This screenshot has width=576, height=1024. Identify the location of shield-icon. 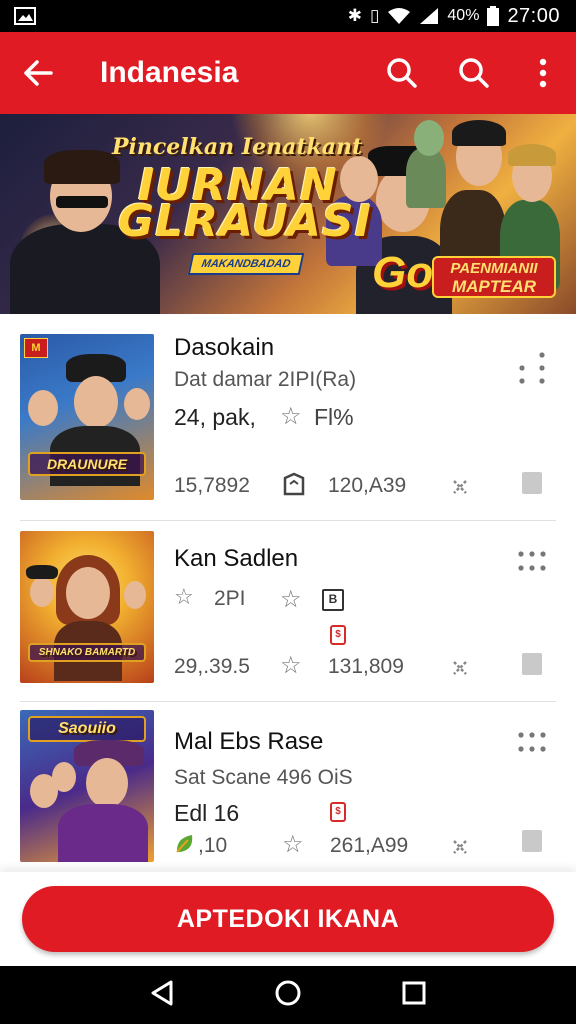
(294, 484).